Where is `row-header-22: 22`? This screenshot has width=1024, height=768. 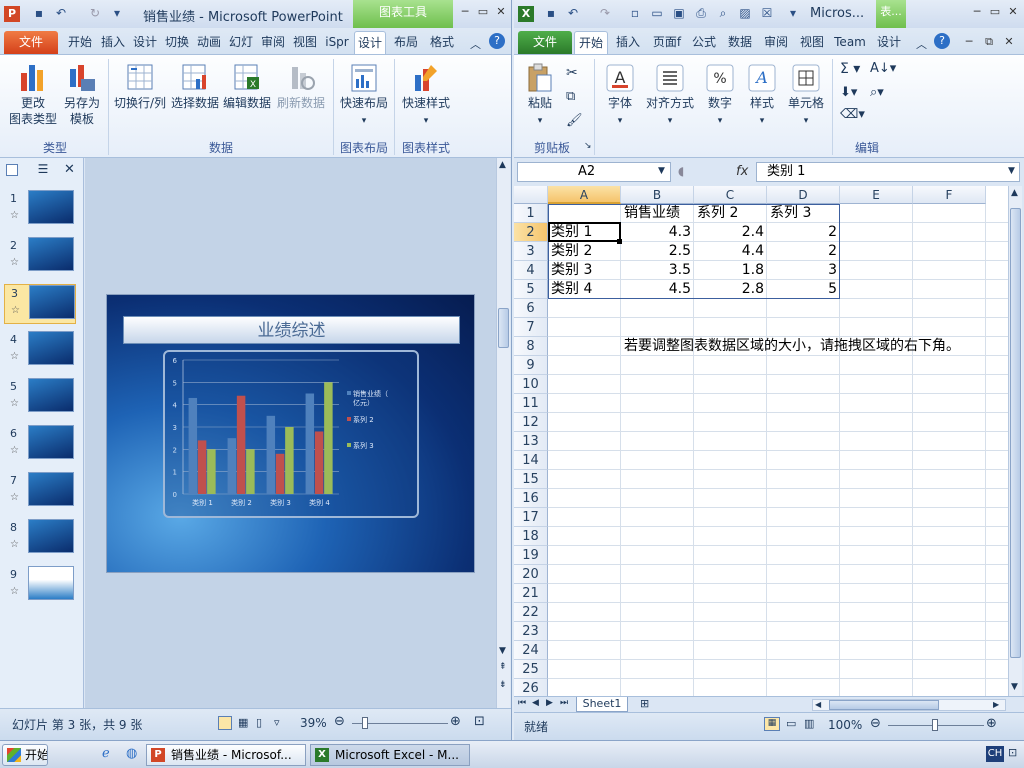
row-header-22: 22 is located at coordinates (531, 612).